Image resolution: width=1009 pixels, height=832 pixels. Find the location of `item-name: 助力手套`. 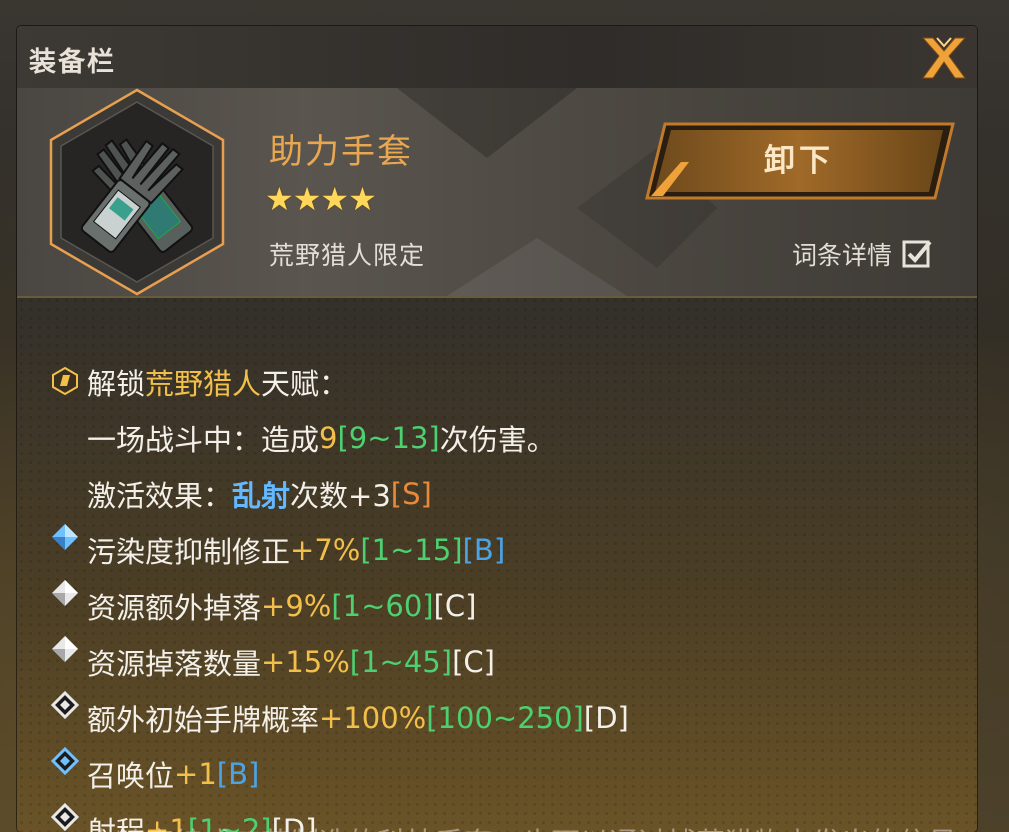

item-name: 助力手套 is located at coordinates (341, 152).